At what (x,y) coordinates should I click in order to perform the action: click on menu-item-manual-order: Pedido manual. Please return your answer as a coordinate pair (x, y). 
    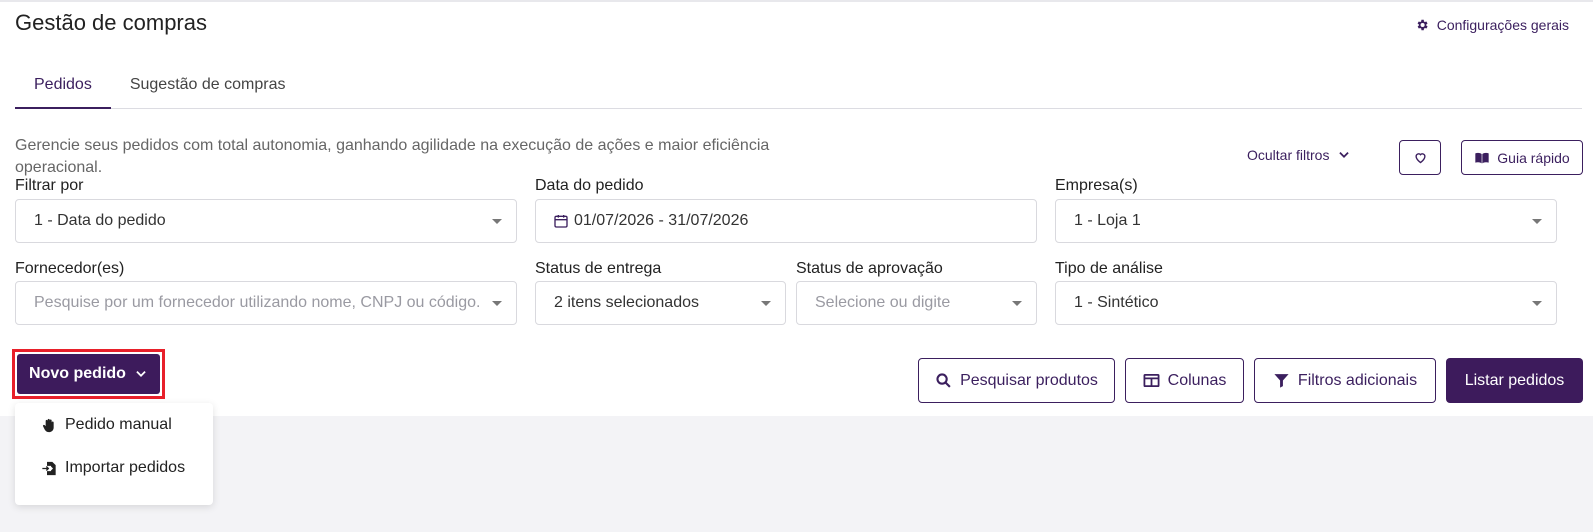
    Looking at the image, I should click on (106, 425).